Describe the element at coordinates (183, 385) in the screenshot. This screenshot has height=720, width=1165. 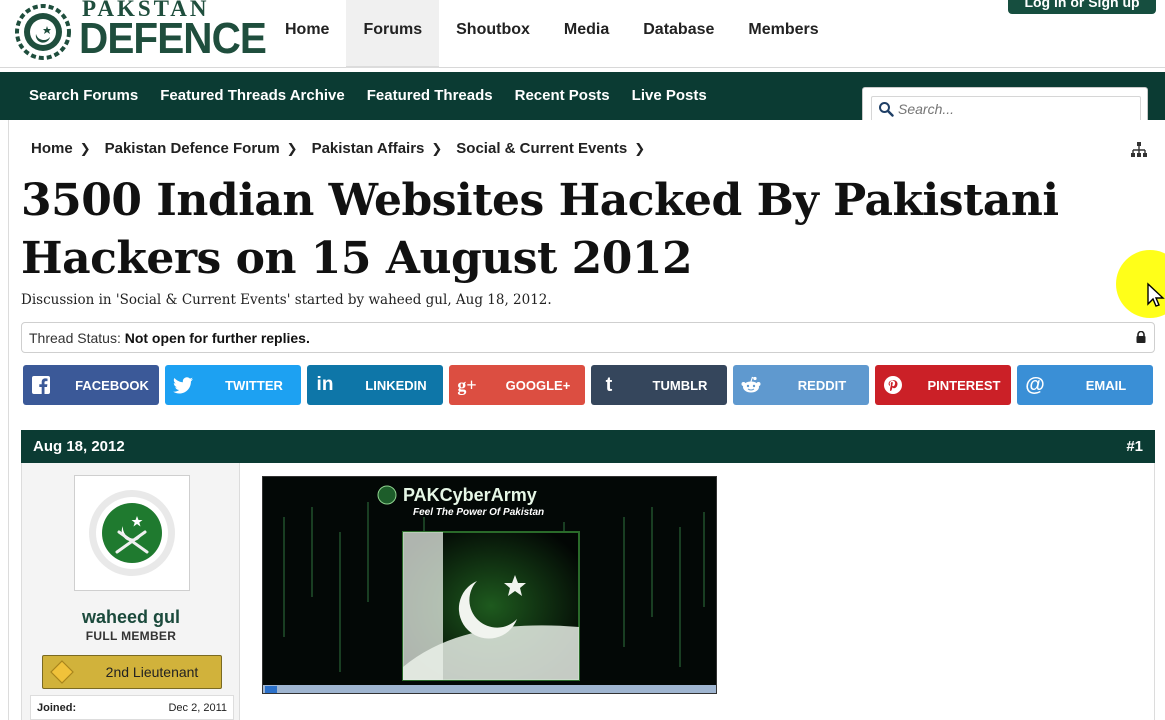
I see `twitter-icon` at that location.